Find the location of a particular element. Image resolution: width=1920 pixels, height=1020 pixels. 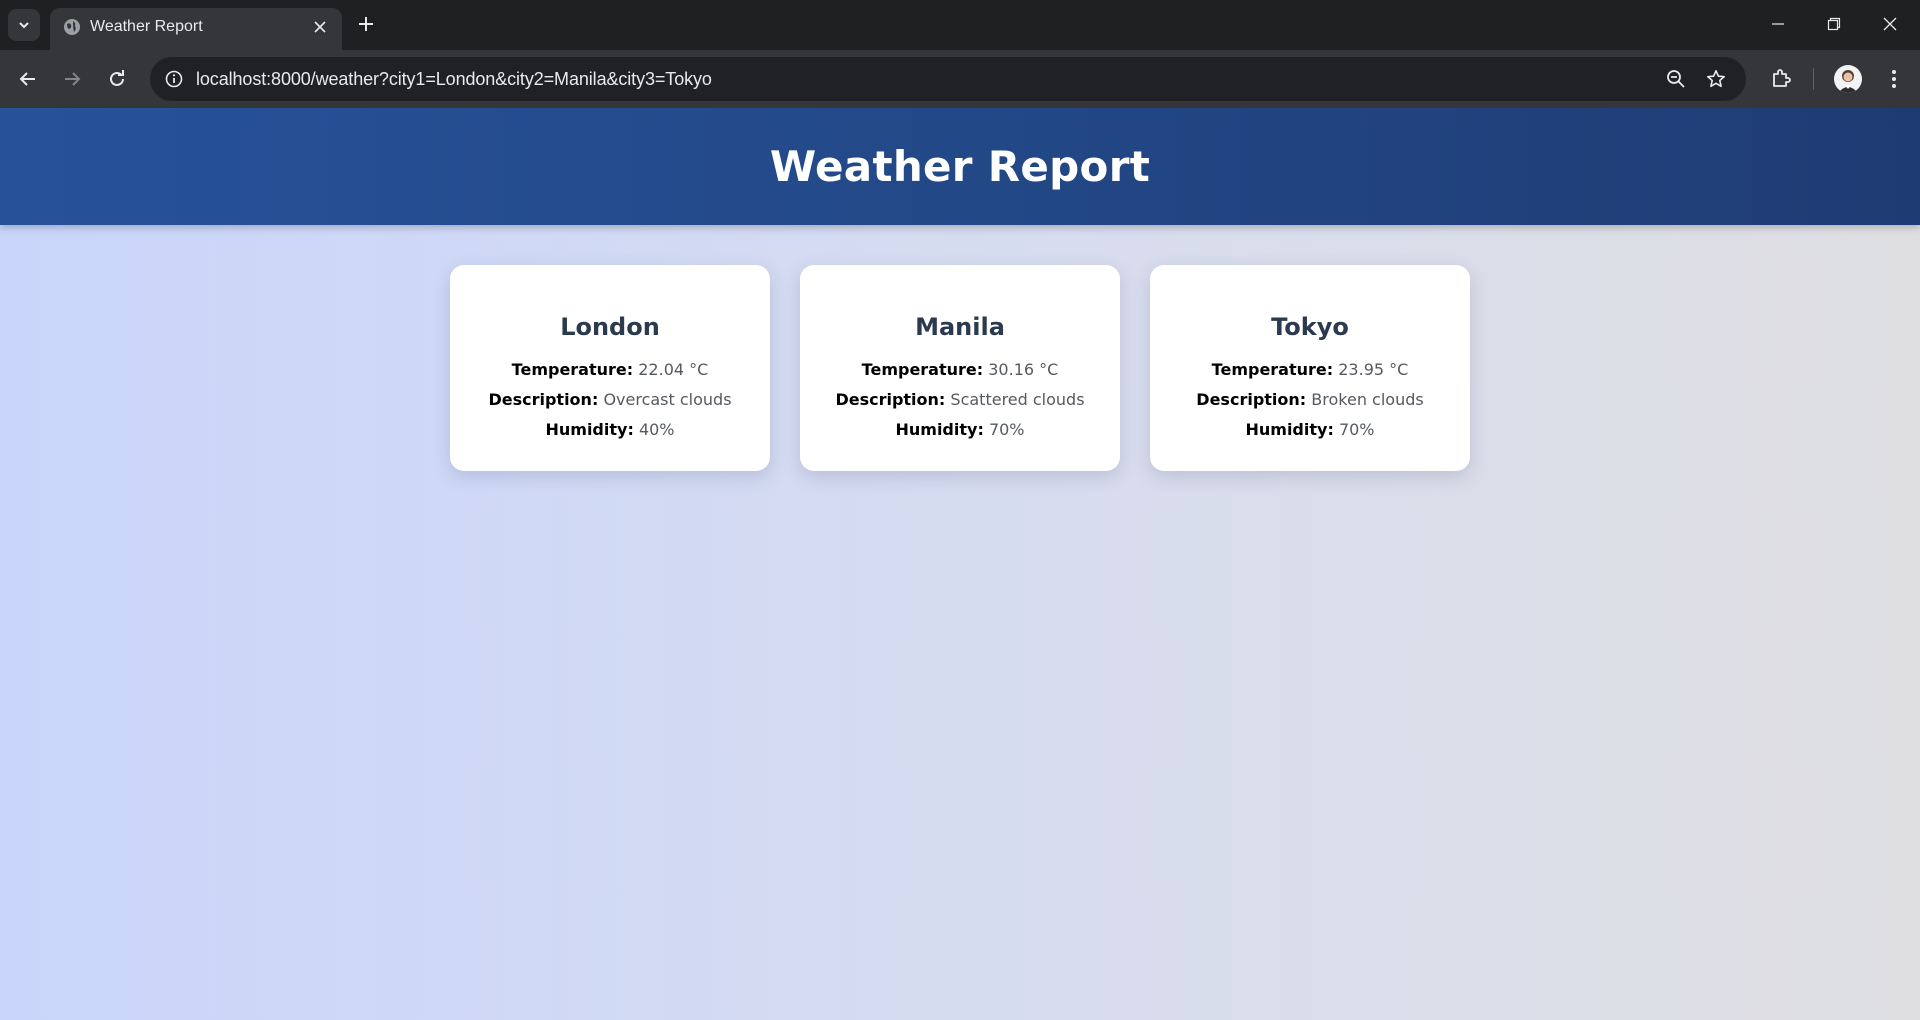

toolbar-divider is located at coordinates (1813, 79).